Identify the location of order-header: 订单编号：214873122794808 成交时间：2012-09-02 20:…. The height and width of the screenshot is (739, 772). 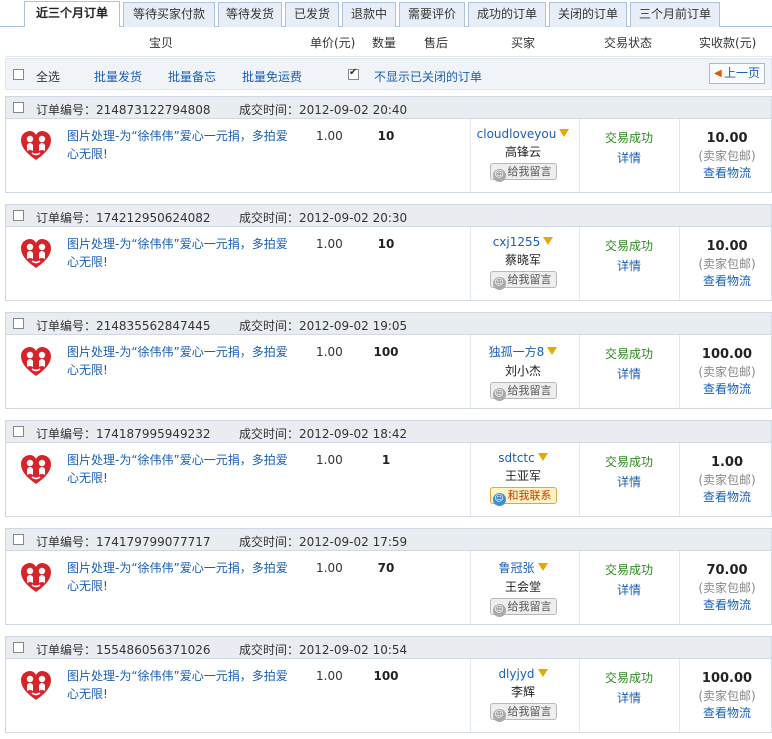
(388, 108).